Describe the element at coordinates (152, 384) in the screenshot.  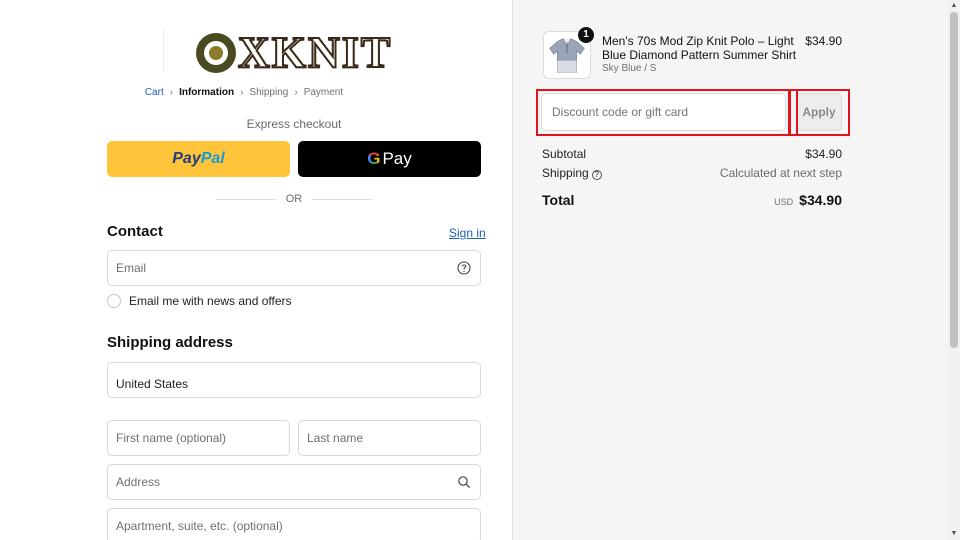
I see `country-value: United States` at that location.